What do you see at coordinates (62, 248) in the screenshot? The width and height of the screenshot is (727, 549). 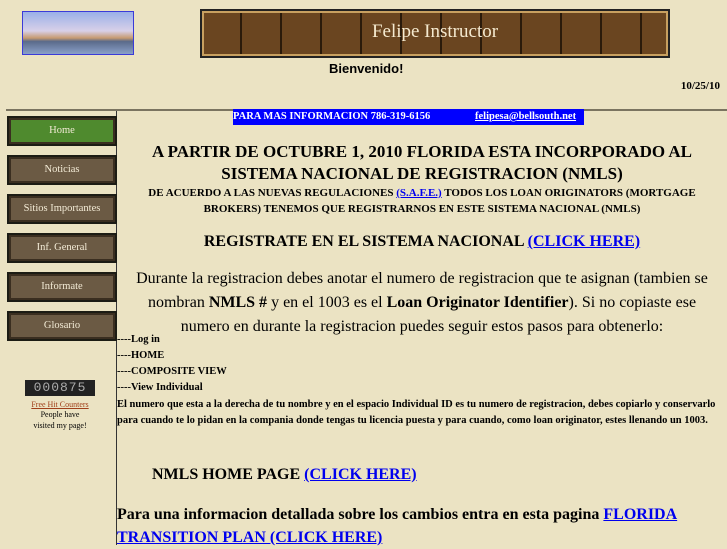 I see `nav-inf-general: Inf. General` at bounding box center [62, 248].